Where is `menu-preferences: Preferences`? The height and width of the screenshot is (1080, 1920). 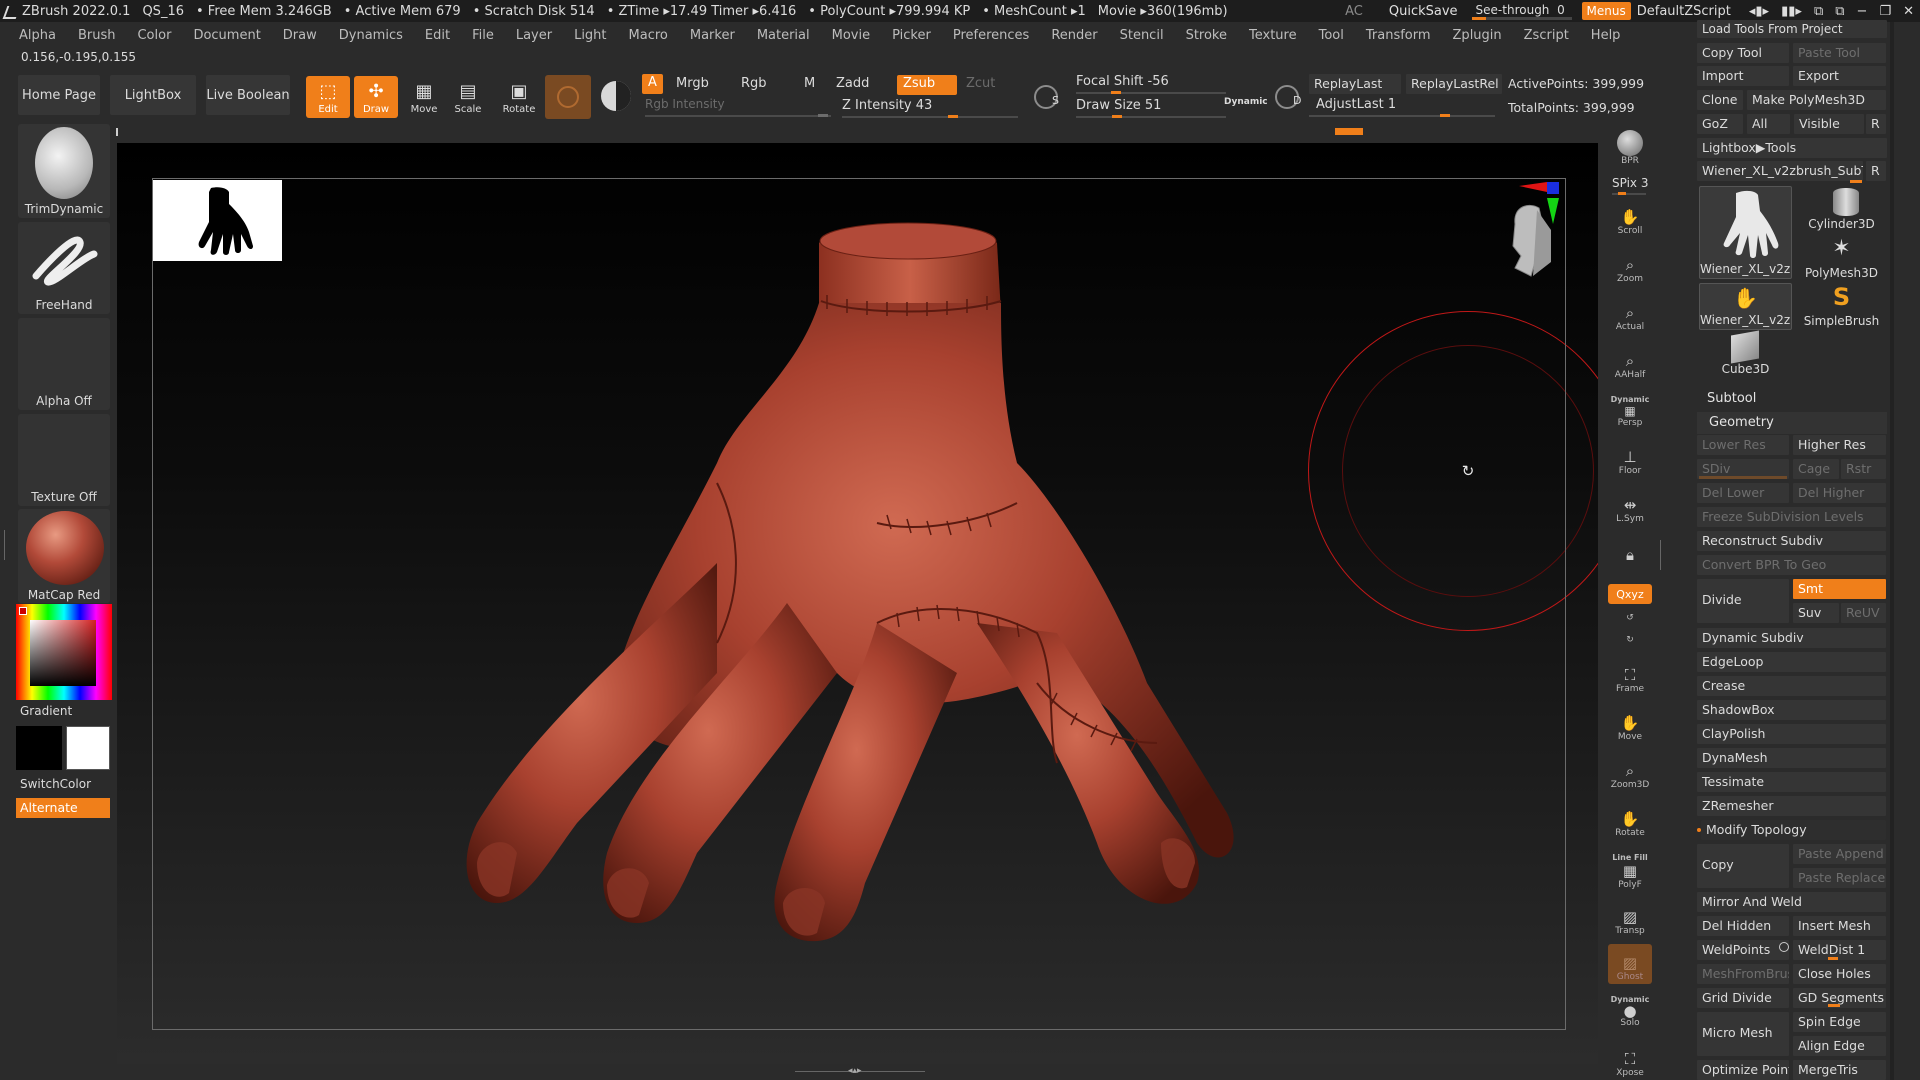 menu-preferences: Preferences is located at coordinates (991, 35).